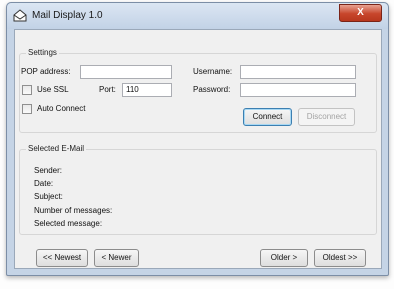  I want to click on use-ssl-label: Use SSL, so click(53, 89).